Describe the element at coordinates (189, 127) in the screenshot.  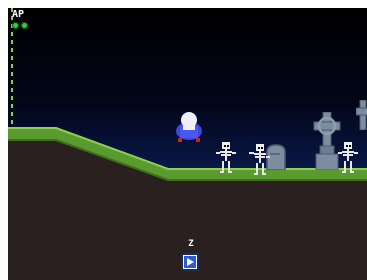
I see `ghost-hero-sprite` at that location.